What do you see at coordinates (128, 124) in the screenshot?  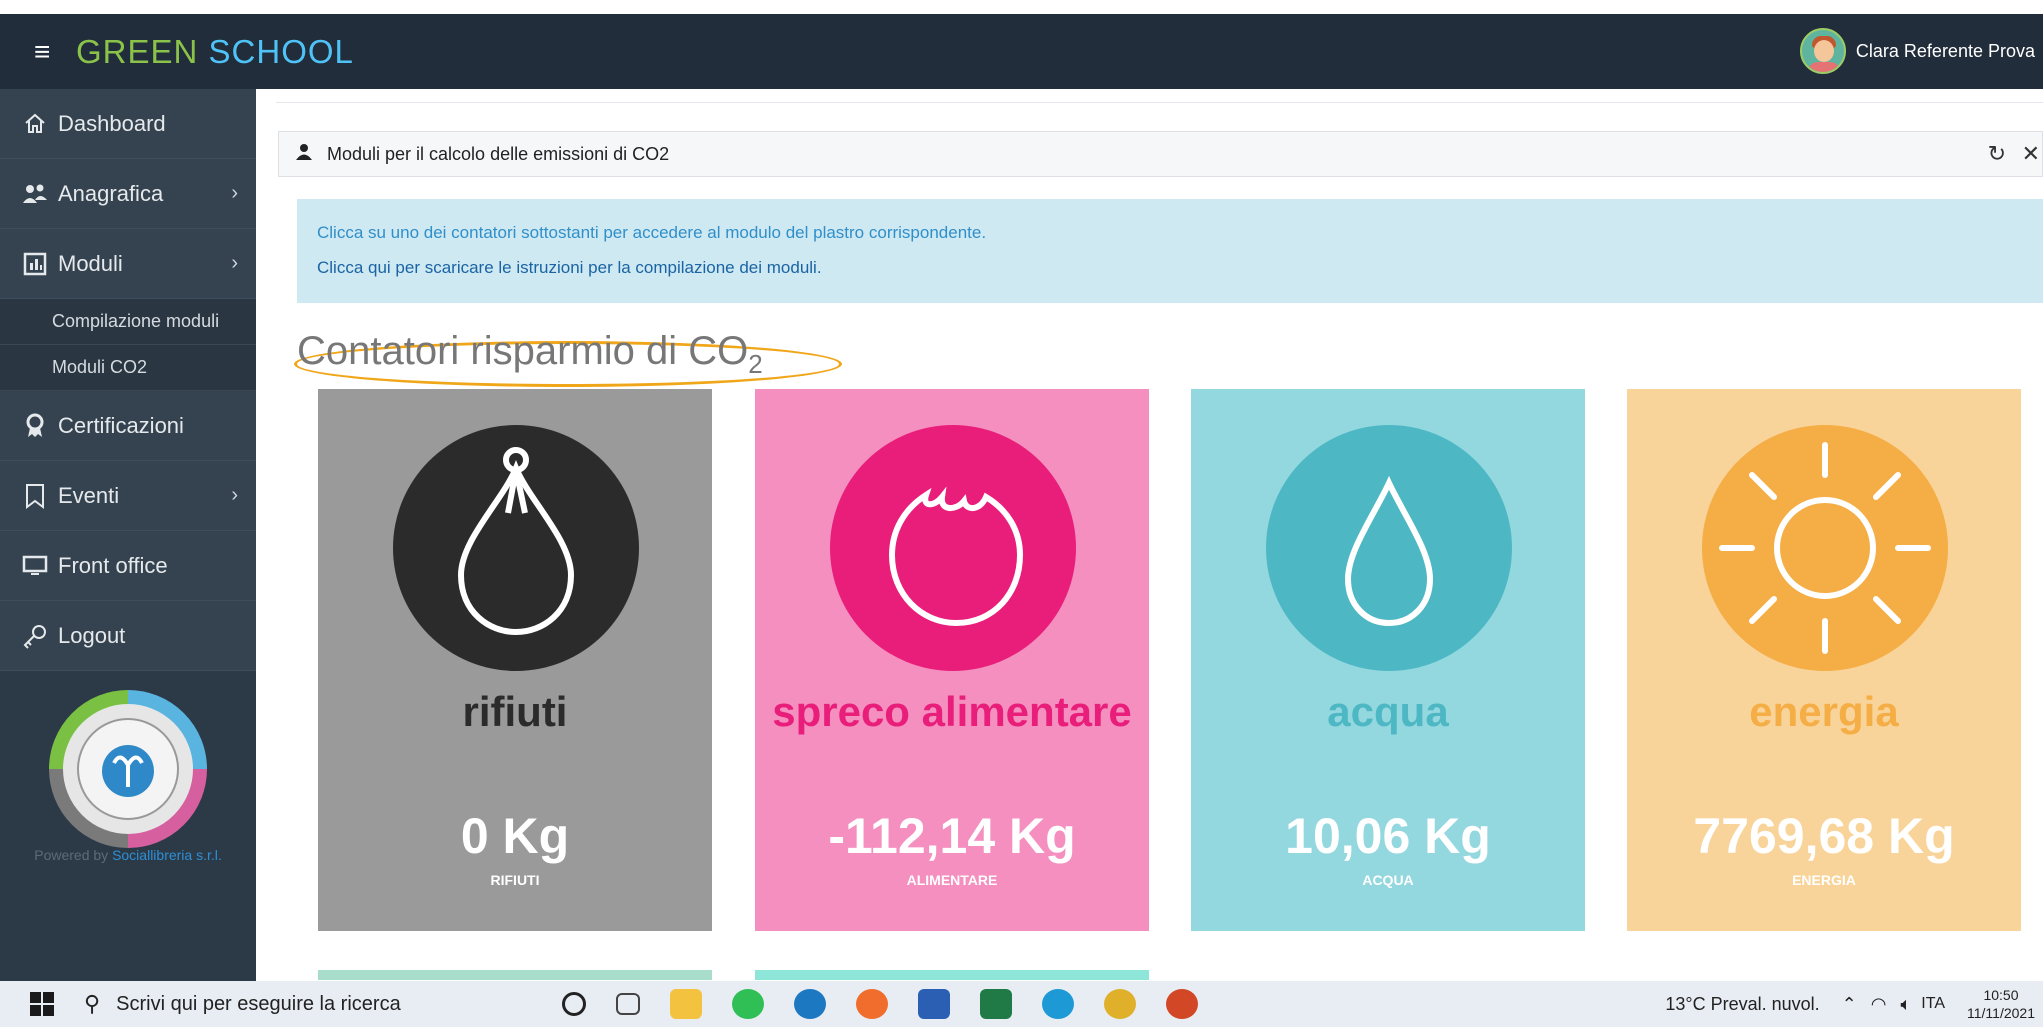 I see `sidebar-item-dashboard: Dashboard` at bounding box center [128, 124].